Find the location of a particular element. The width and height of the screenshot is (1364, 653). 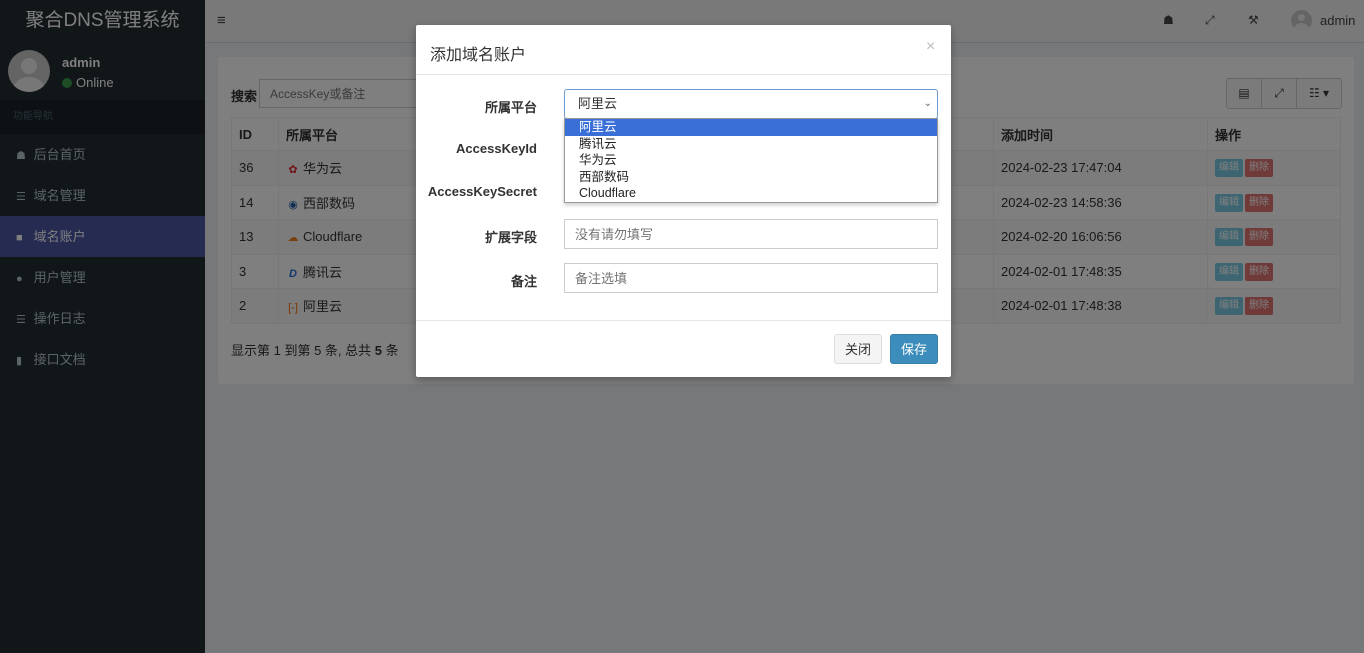

modal-footer: 关闭 保存 is located at coordinates (683, 348).